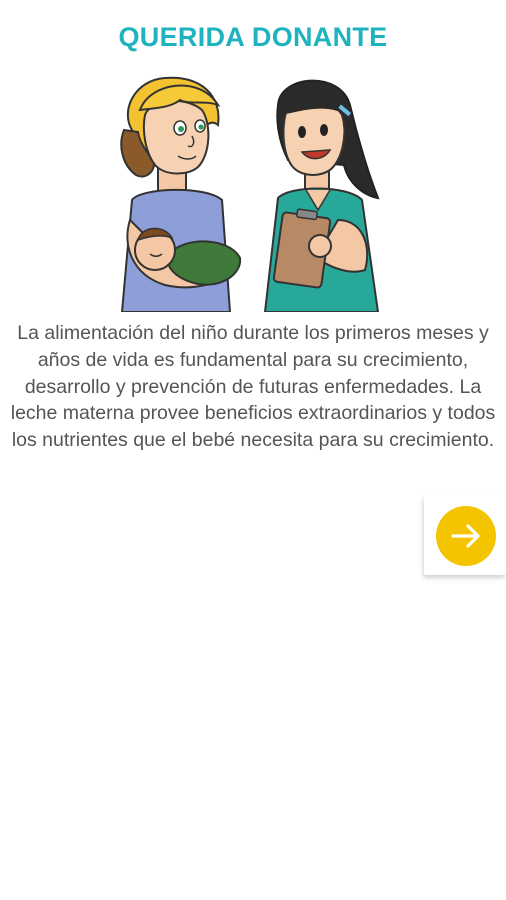 This screenshot has height=900, width=506. What do you see at coordinates (321, 195) in the screenshot?
I see `nurse-figure` at bounding box center [321, 195].